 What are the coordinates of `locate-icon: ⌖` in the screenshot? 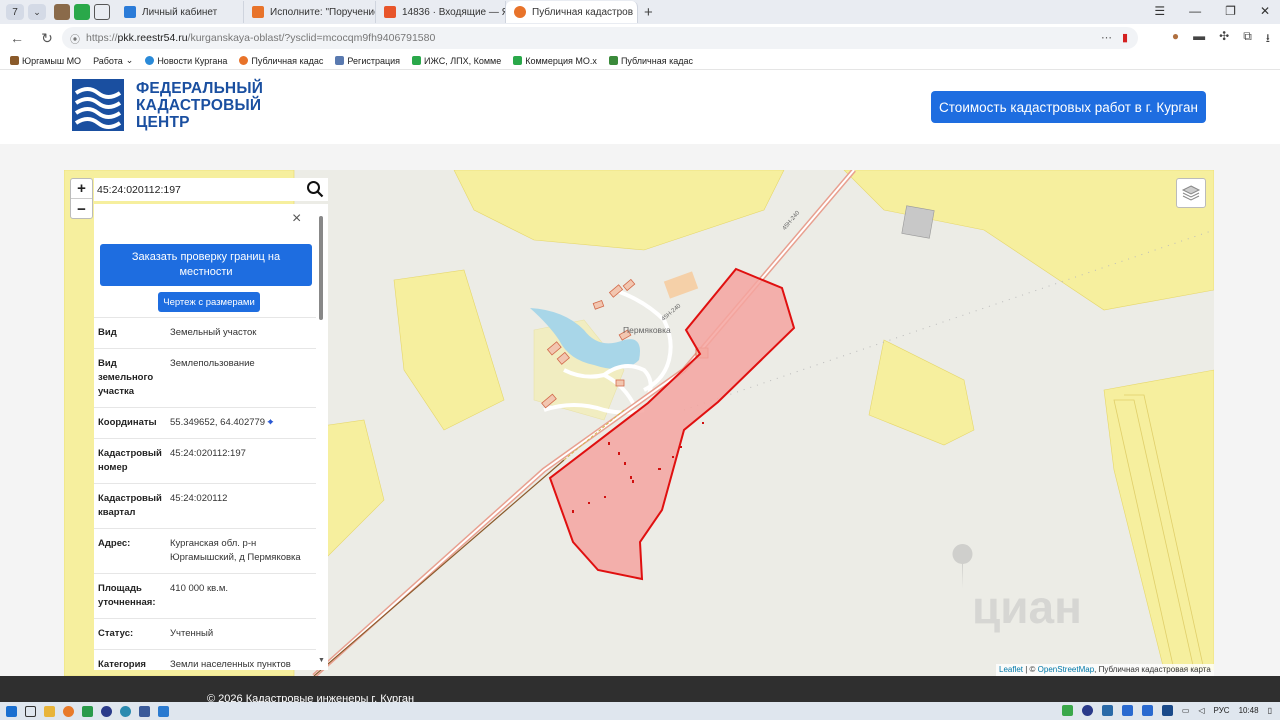 It's located at (270, 422).